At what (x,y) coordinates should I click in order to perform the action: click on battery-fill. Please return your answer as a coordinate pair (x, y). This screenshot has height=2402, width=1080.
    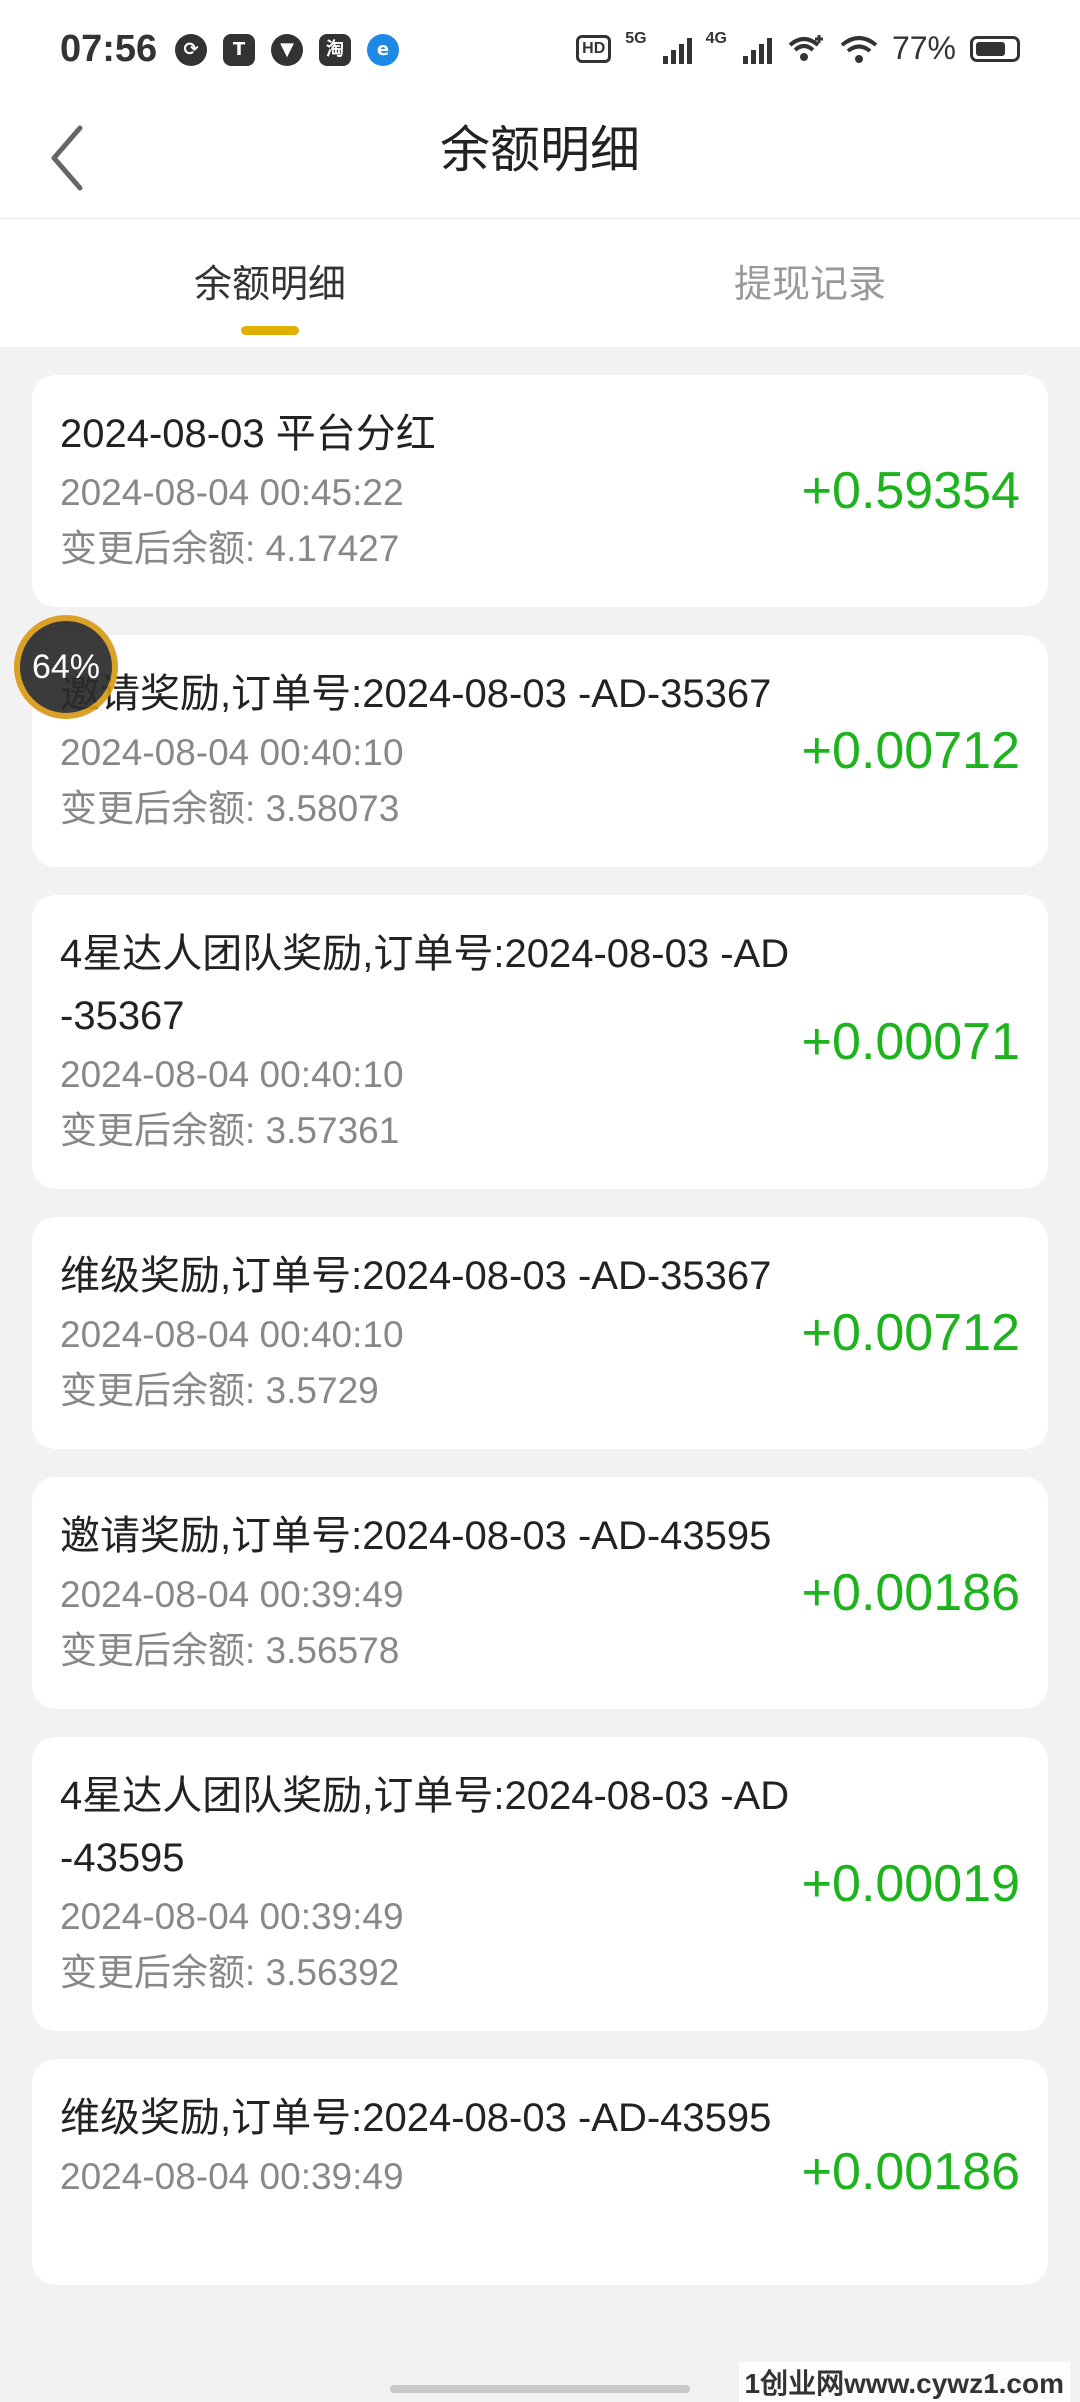
    Looking at the image, I should click on (990, 48).